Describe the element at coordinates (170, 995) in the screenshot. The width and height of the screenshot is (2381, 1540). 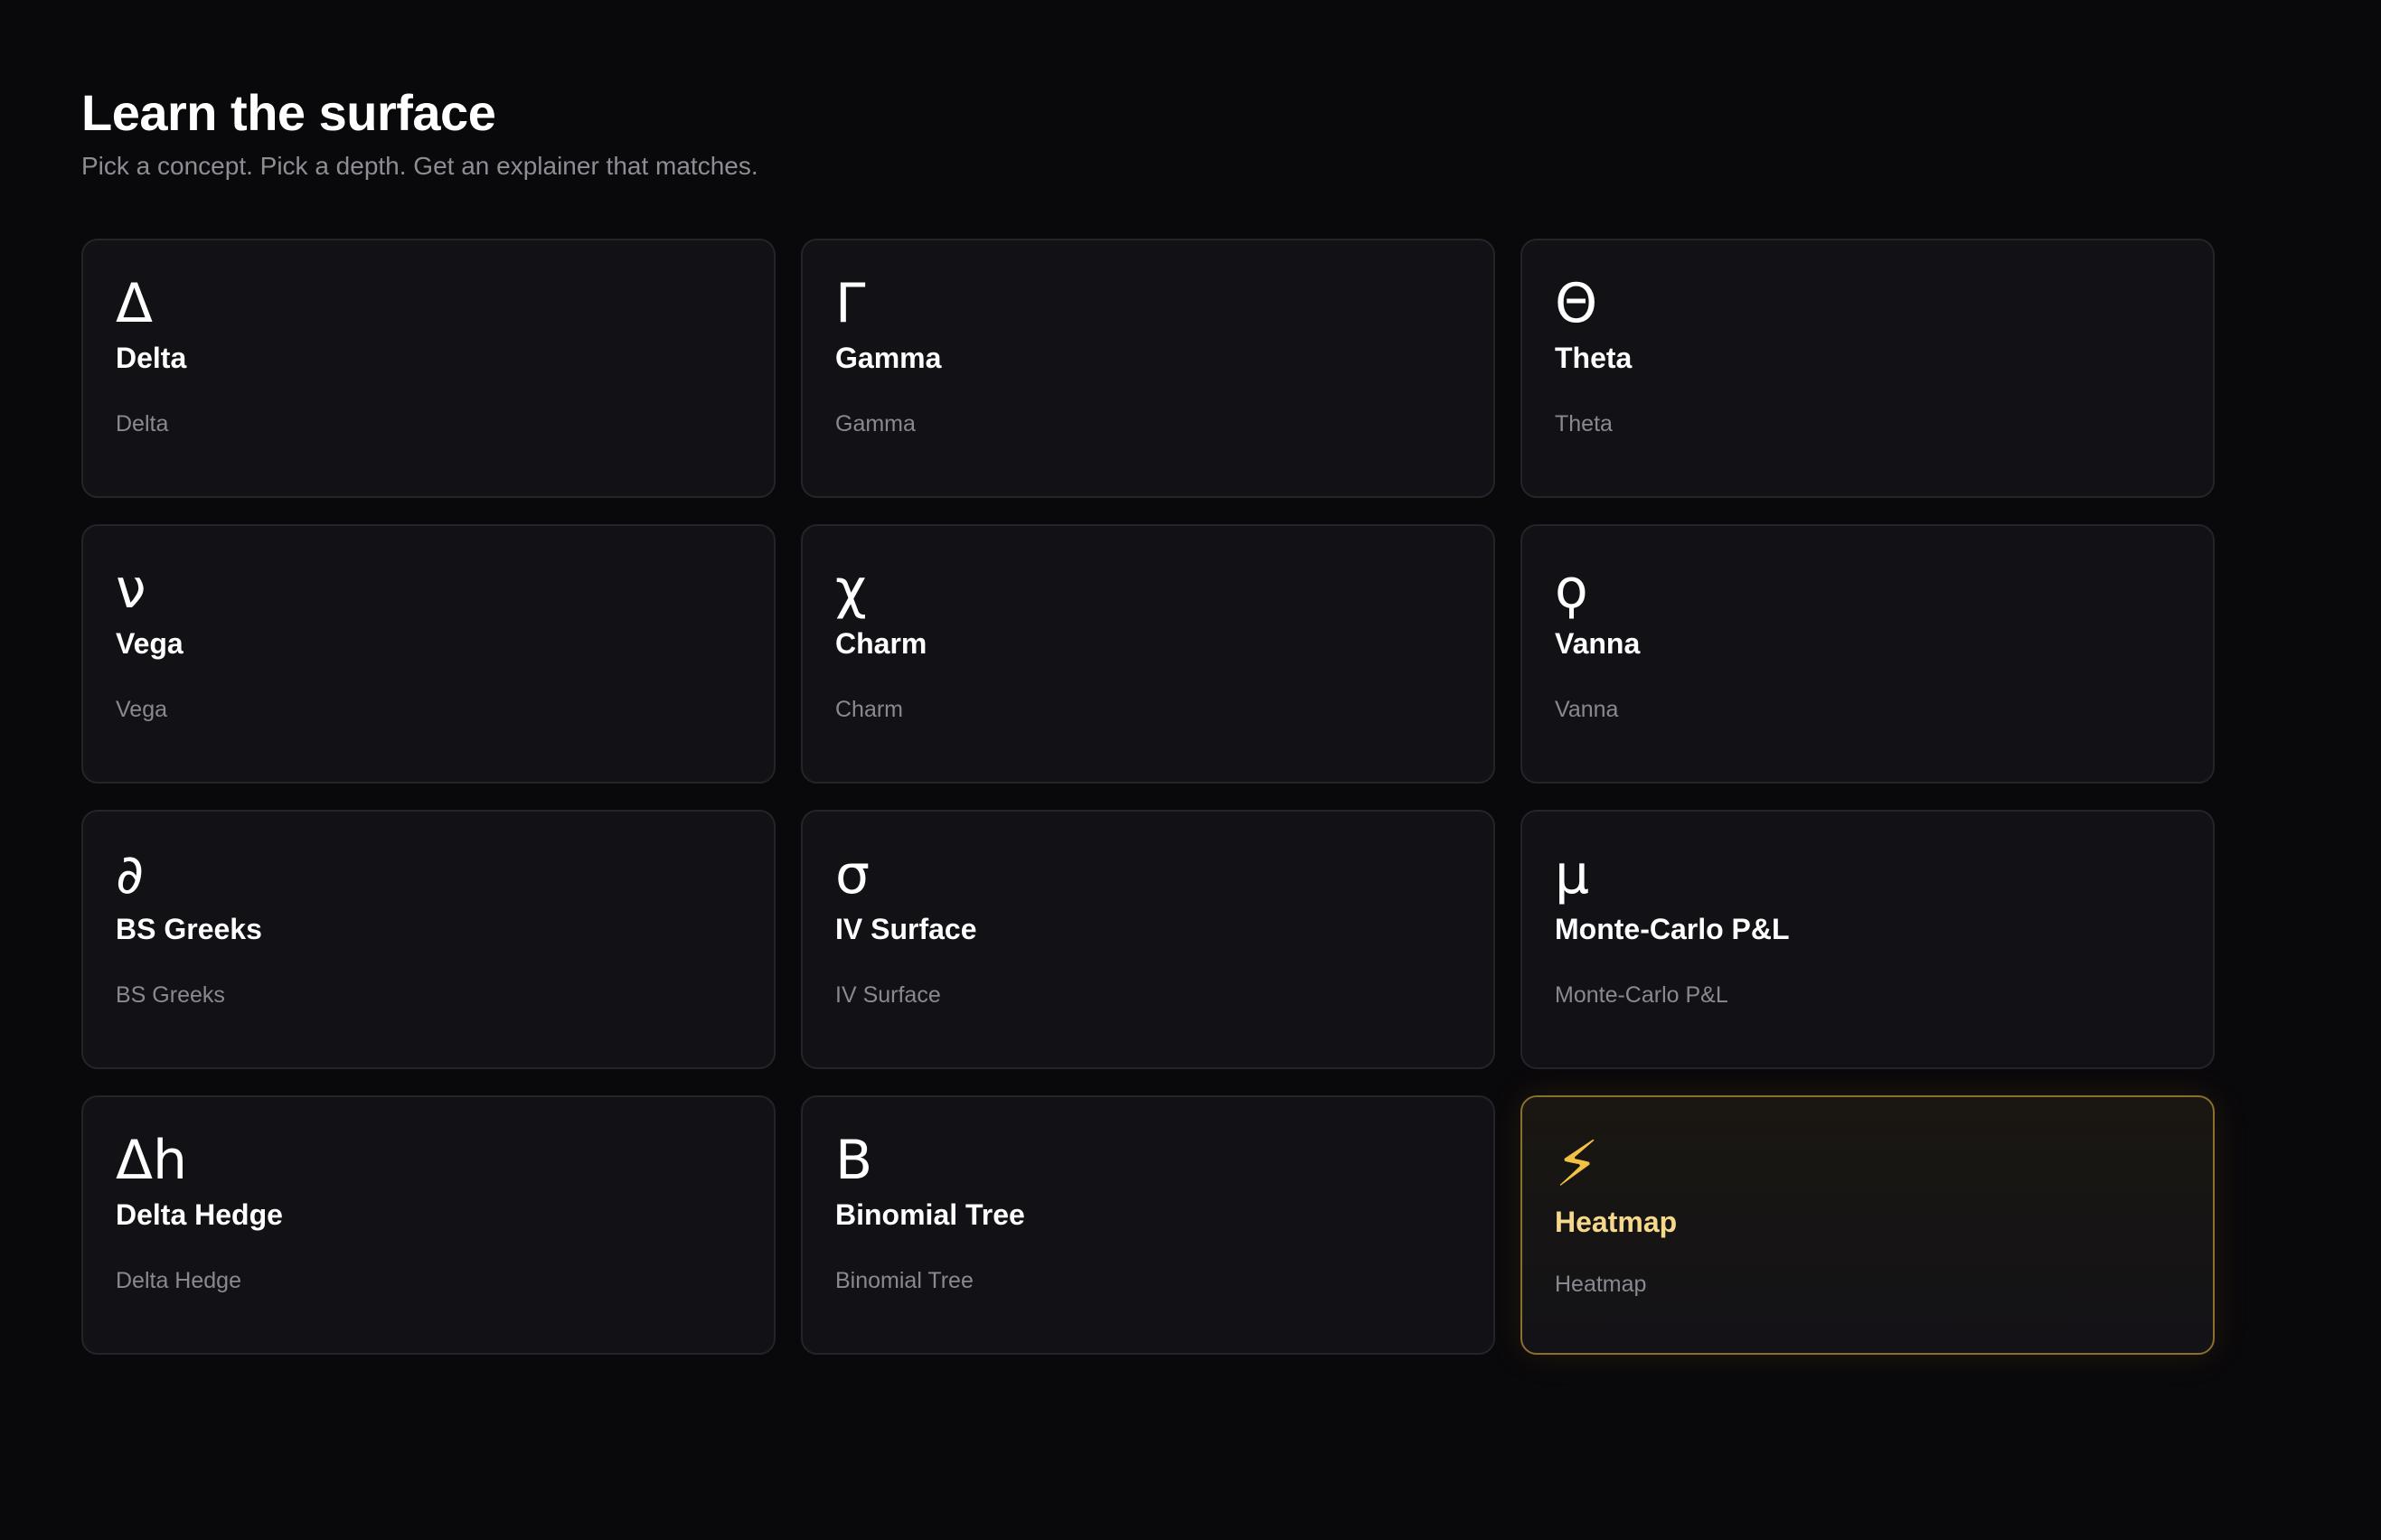
I see `card-description: BS Greeks` at that location.